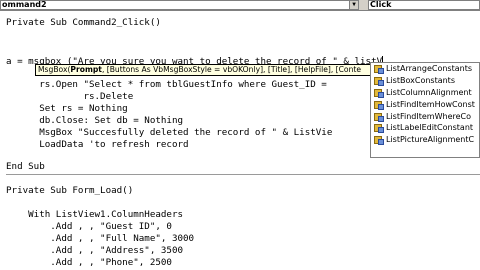 Image resolution: width=480 pixels, height=270 pixels. I want to click on code-line: .Add , , "Guest ID", 0, so click(89, 226).